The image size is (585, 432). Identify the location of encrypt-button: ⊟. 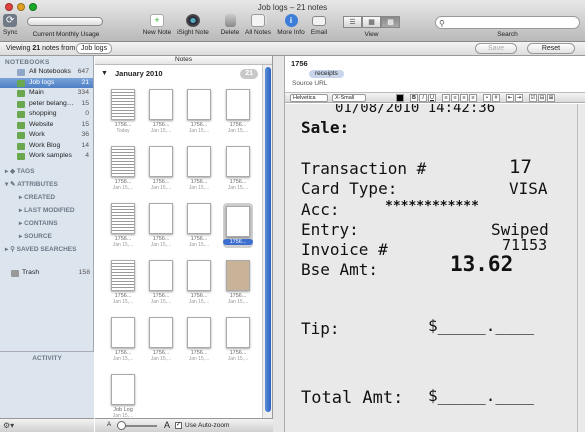
(542, 98).